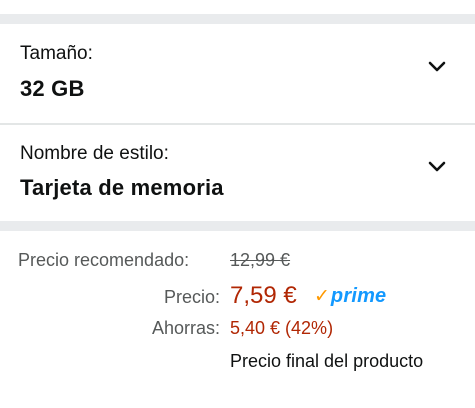 The image size is (475, 408). I want to click on top-separator, so click(237, 12).